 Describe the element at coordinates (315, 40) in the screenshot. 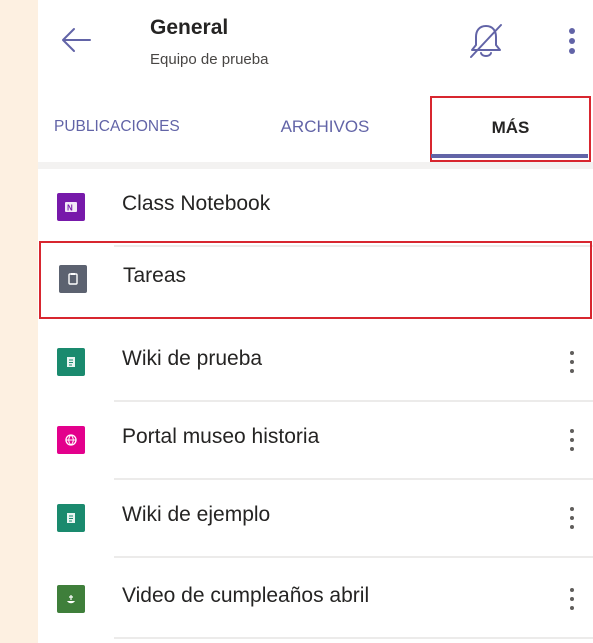

I see `channel-header: General Equipo de prueba` at that location.